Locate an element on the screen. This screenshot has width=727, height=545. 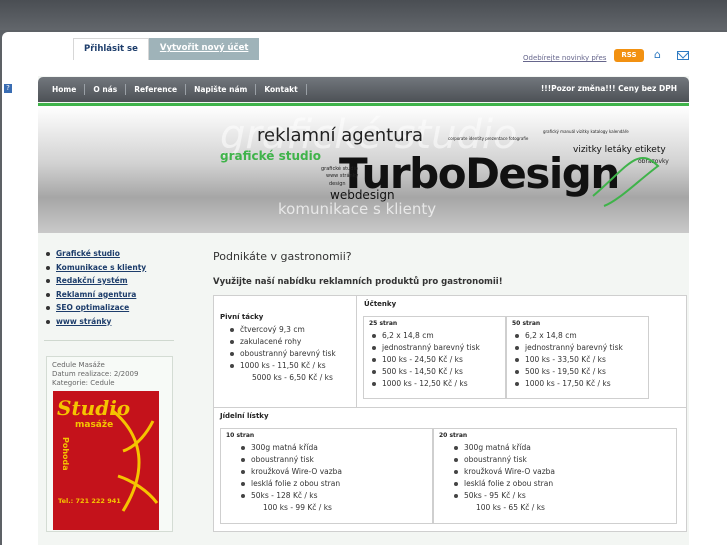
banner-line1: reklamní agentura is located at coordinates (340, 135).